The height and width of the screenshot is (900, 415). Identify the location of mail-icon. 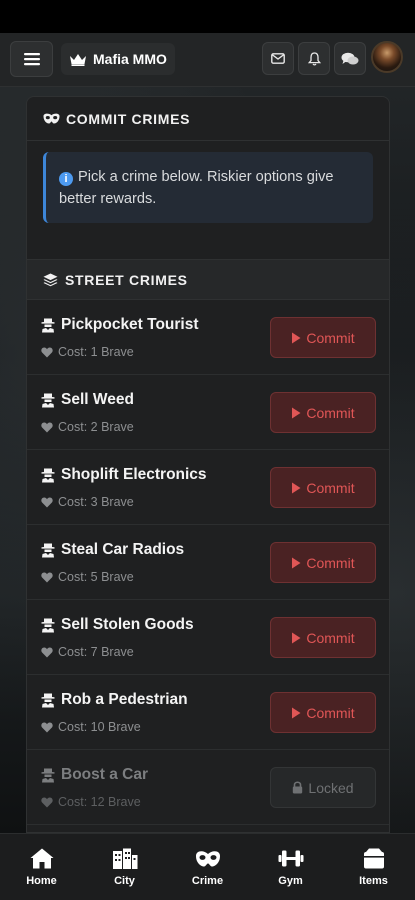
(278, 58).